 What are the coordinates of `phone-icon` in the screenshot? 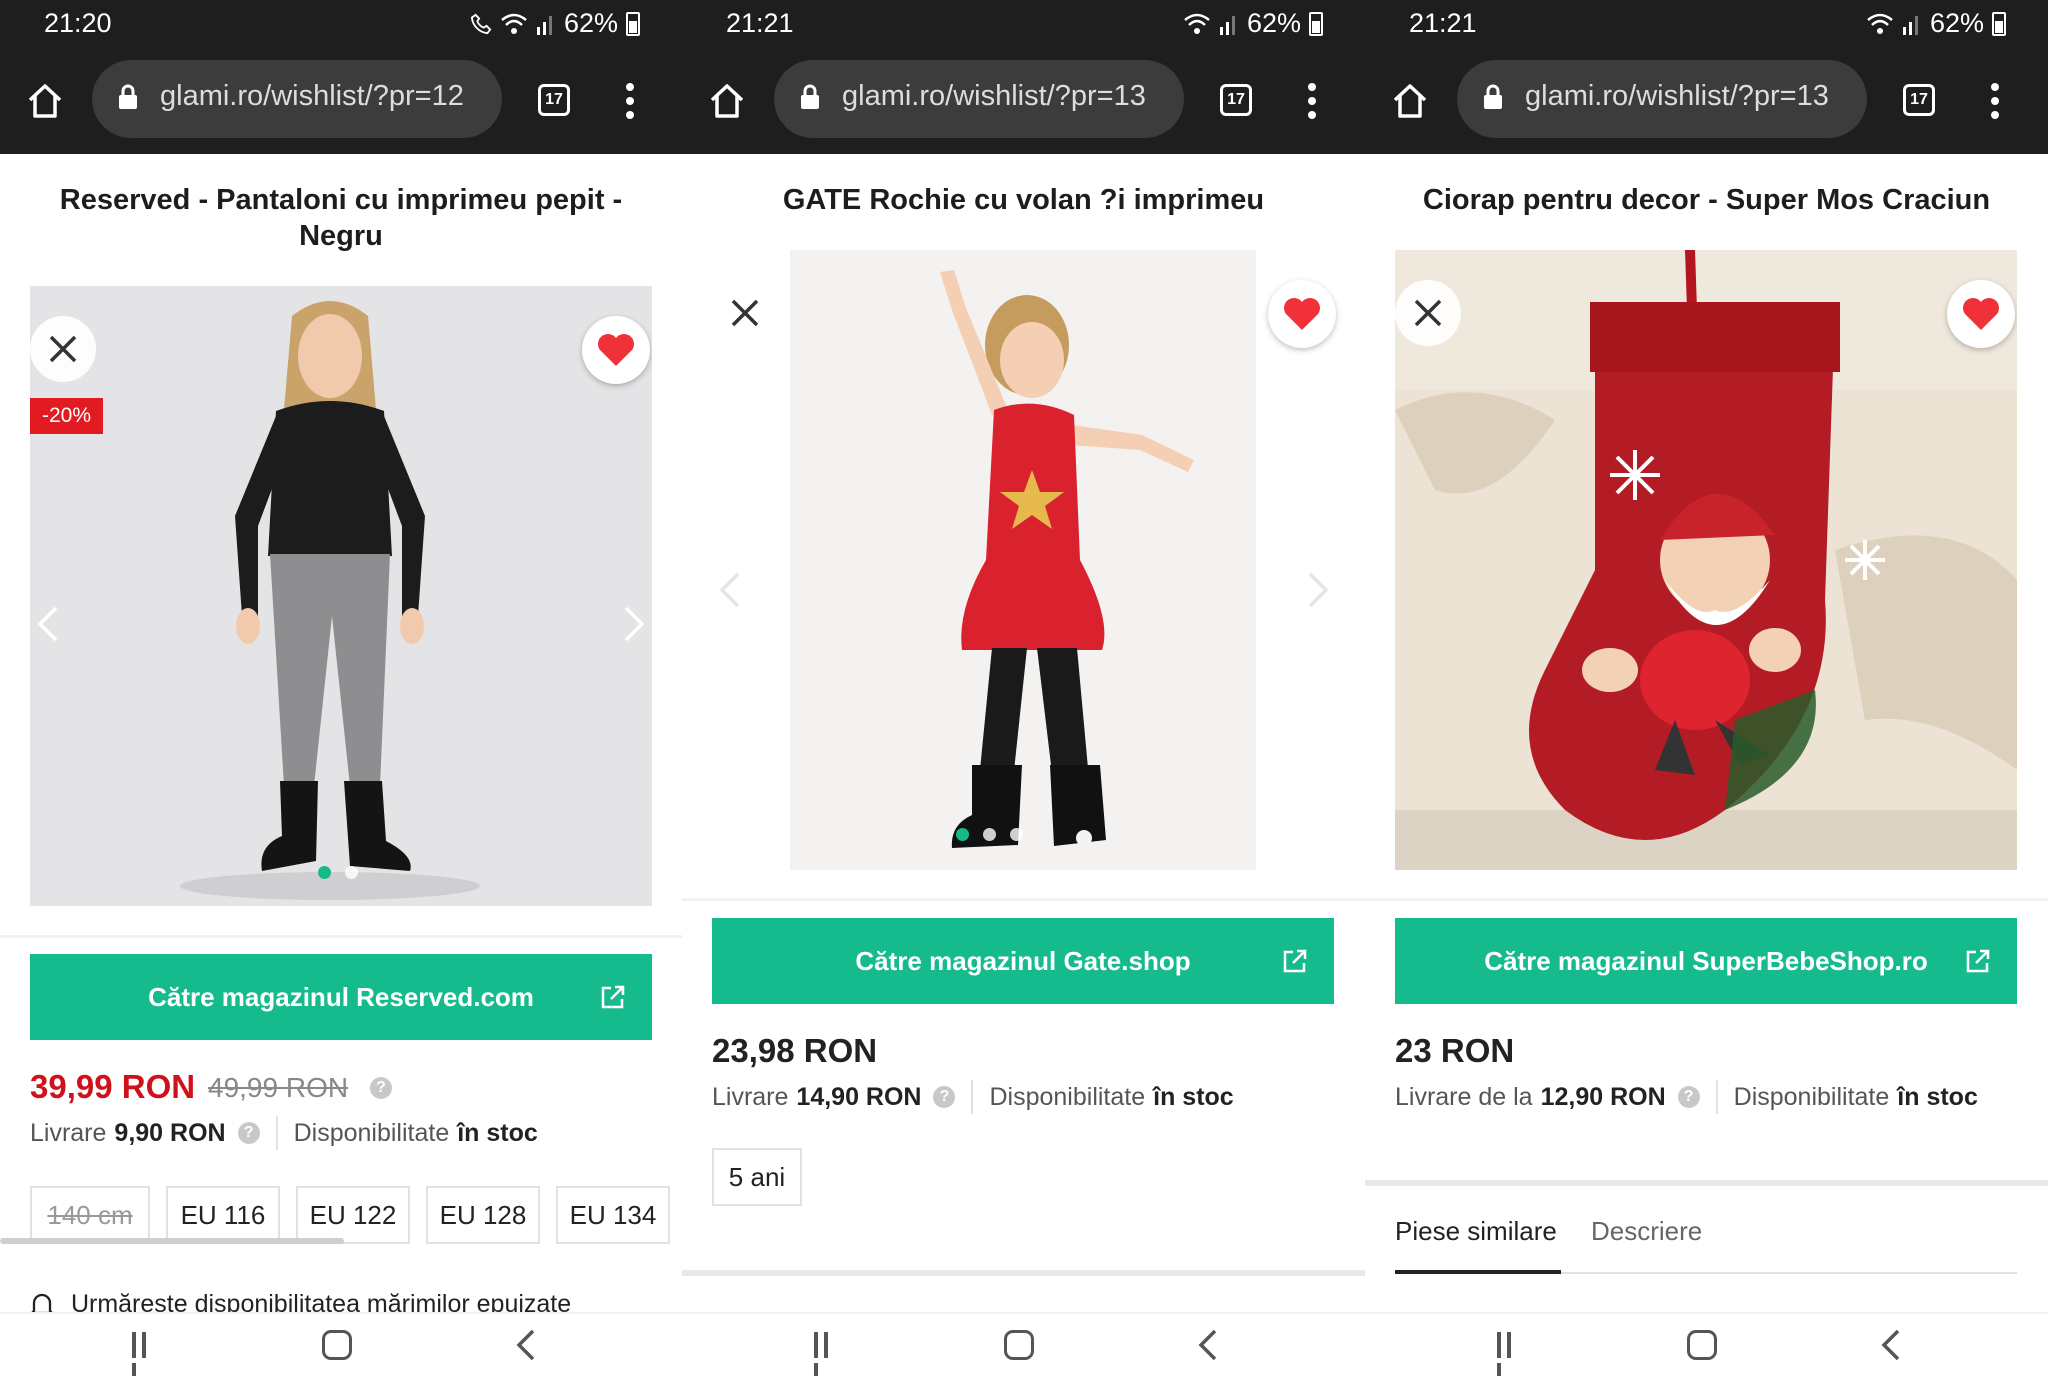 It's located at (481, 23).